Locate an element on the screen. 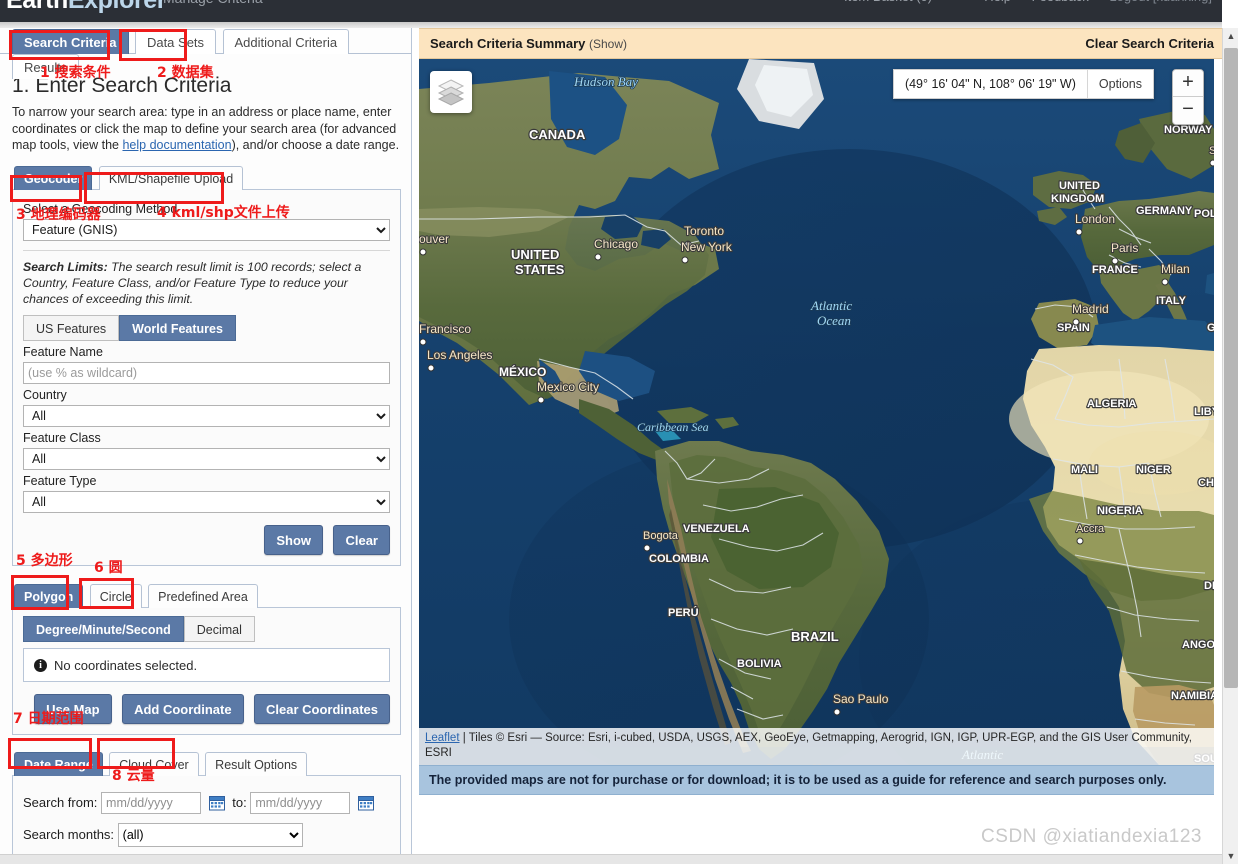  tab-cloud-cover: Cloud Cover is located at coordinates (154, 763).